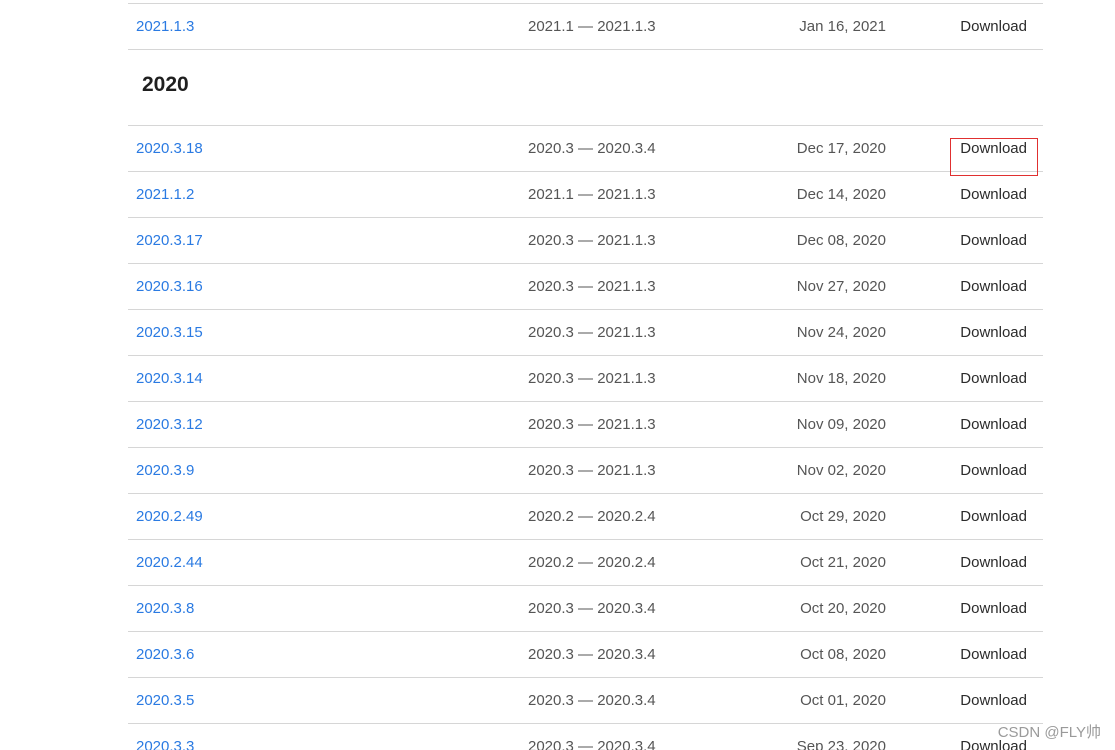 Image resolution: width=1115 pixels, height=750 pixels. What do you see at coordinates (169, 241) in the screenshot?
I see `version-link: 2020.3.17` at bounding box center [169, 241].